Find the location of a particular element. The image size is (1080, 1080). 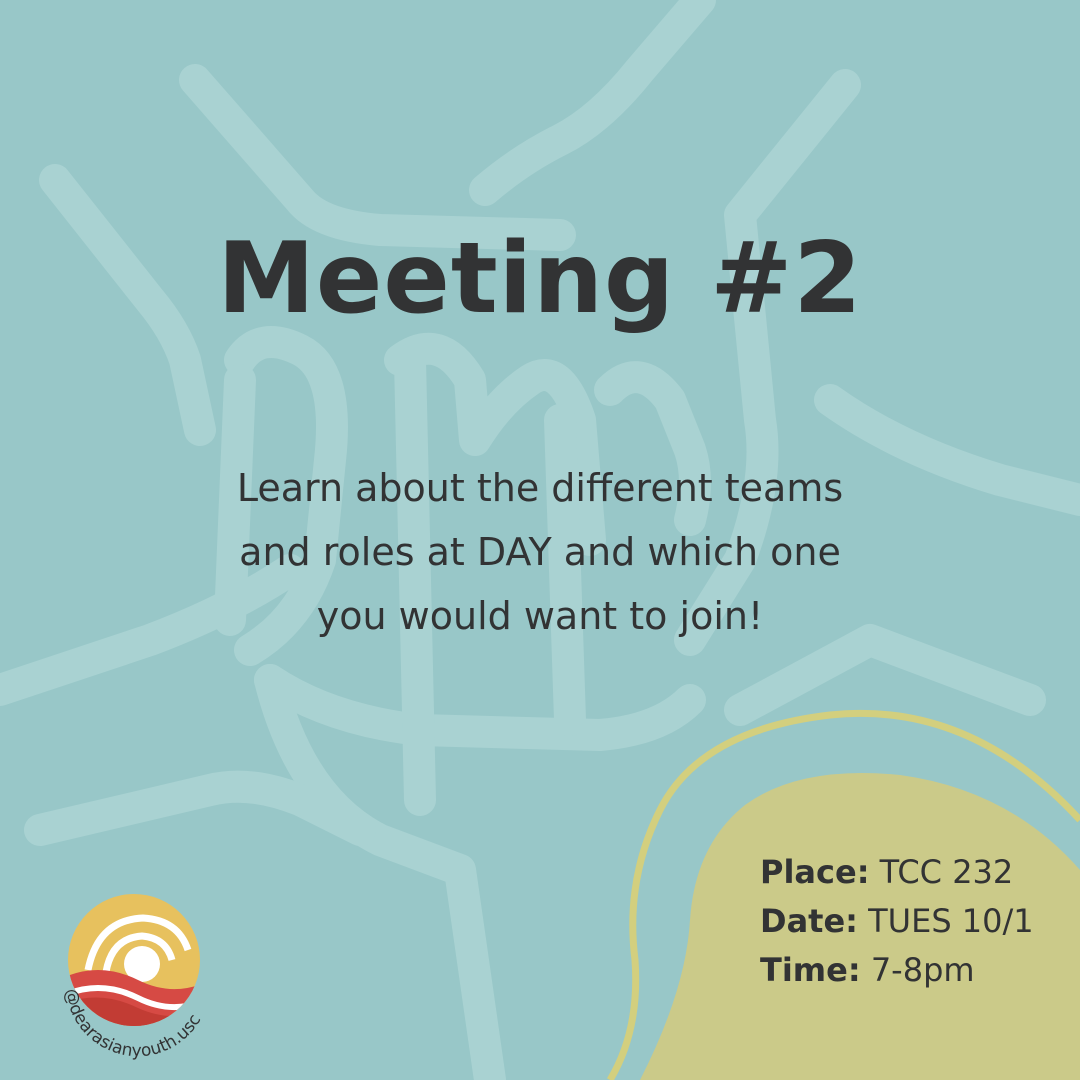

date-value: TUES 10/1 is located at coordinates (951, 921).